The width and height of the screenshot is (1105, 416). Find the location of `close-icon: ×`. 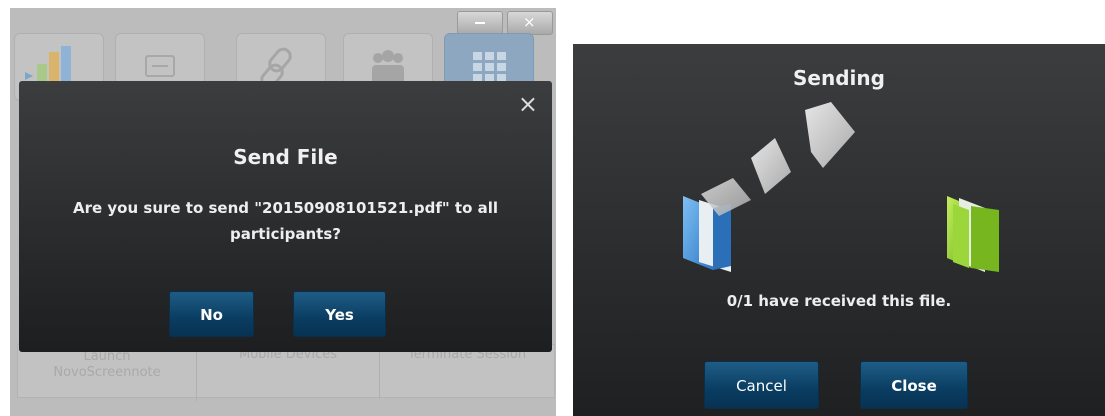

close-icon: × is located at coordinates (529, 22).